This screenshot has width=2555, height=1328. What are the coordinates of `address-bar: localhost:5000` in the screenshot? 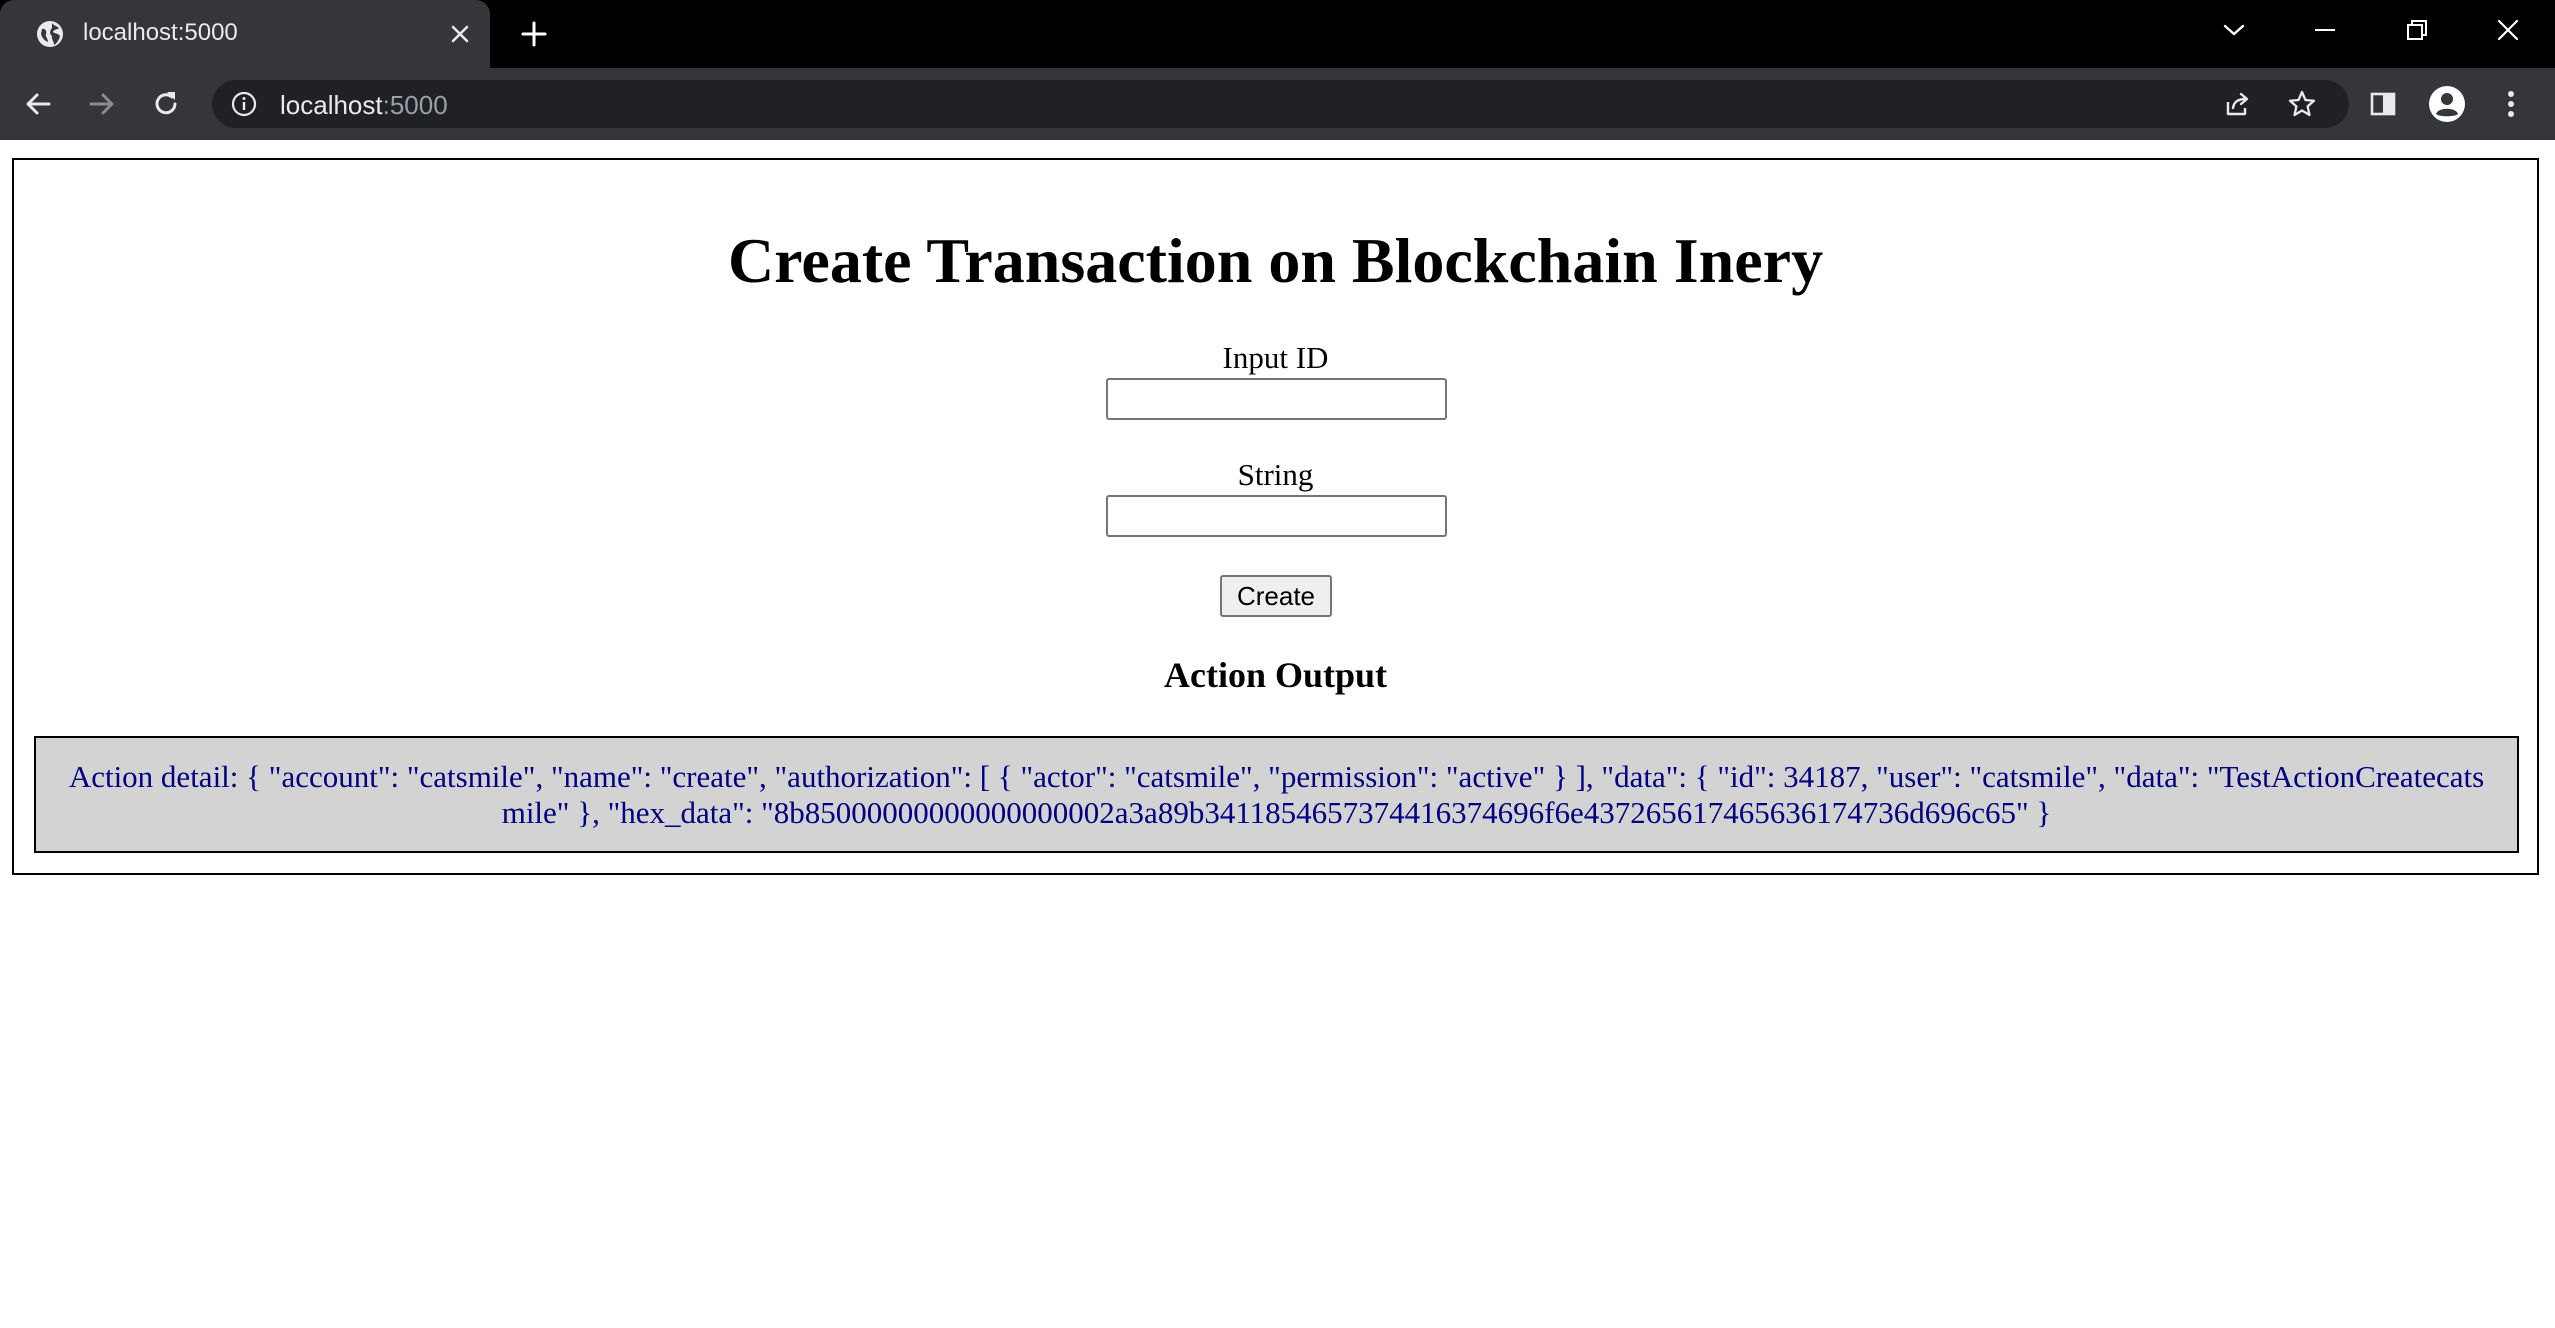 It's located at (1280, 104).